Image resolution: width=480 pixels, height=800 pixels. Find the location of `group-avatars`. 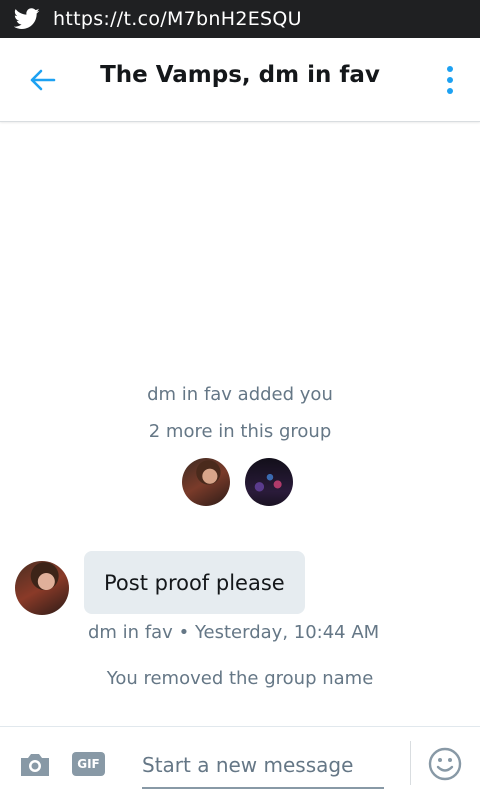

group-avatars is located at coordinates (237, 482).